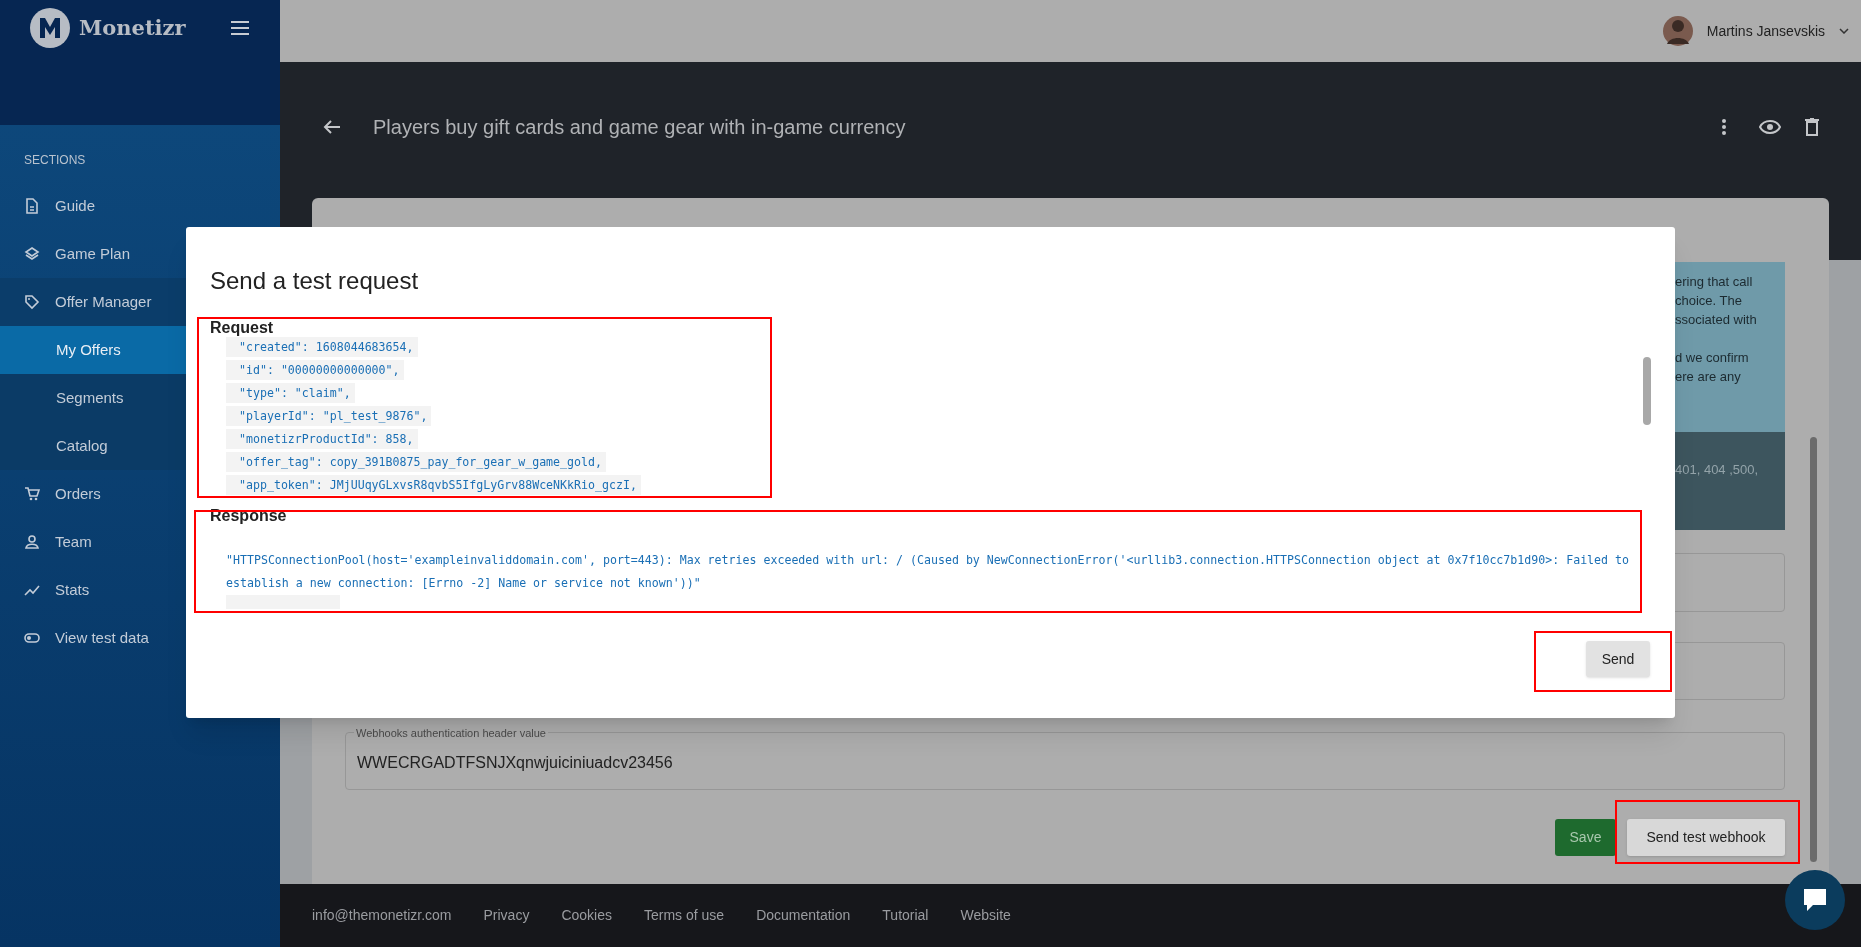 Image resolution: width=1861 pixels, height=947 pixels. What do you see at coordinates (1716, 320) in the screenshot?
I see `info-text: ssociated with` at bounding box center [1716, 320].